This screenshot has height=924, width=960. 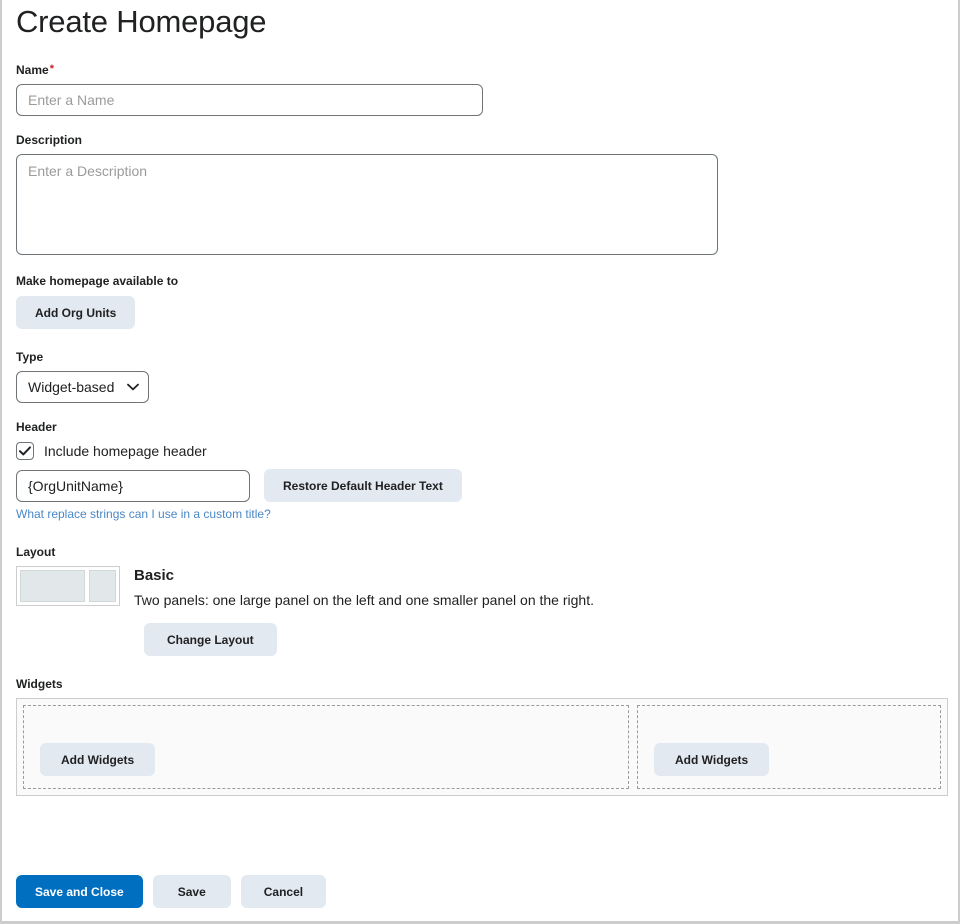 What do you see at coordinates (32, 70) in the screenshot?
I see `name-label-text: Name` at bounding box center [32, 70].